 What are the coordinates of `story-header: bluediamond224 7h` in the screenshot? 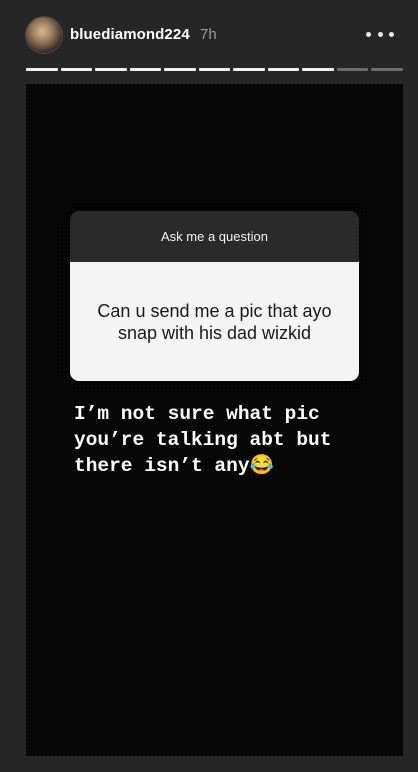 It's located at (209, 33).